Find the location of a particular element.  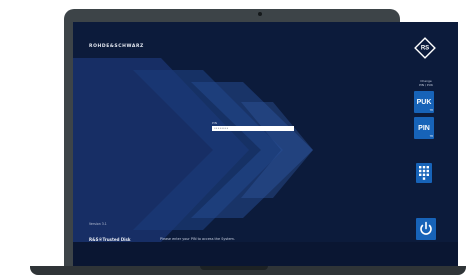

keypad-button is located at coordinates (424, 173).